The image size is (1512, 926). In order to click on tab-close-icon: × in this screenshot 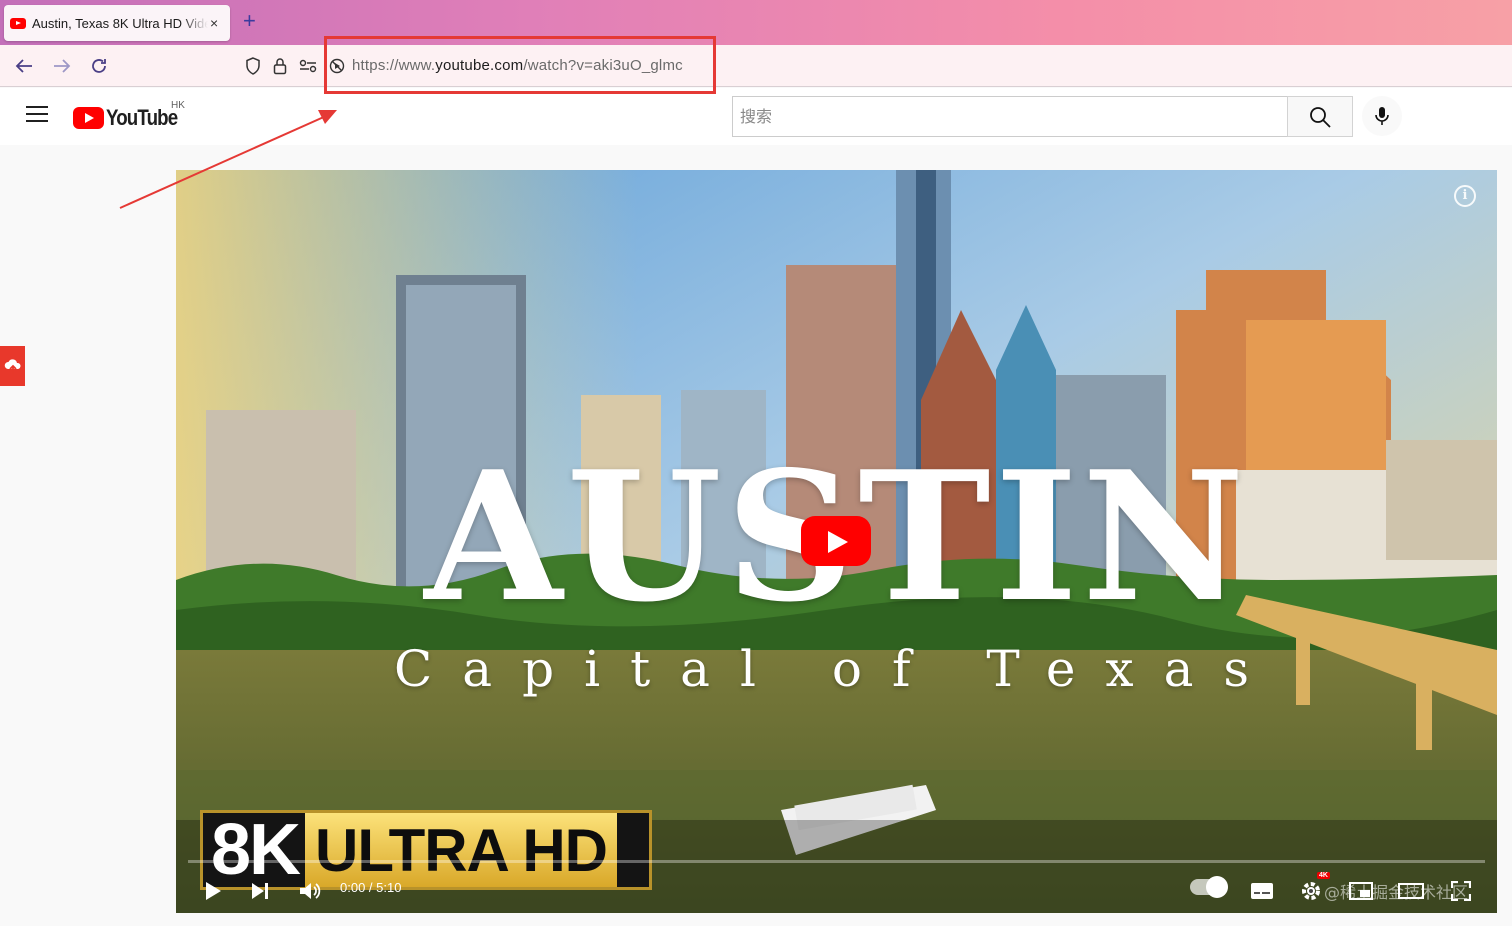, I will do `click(214, 23)`.